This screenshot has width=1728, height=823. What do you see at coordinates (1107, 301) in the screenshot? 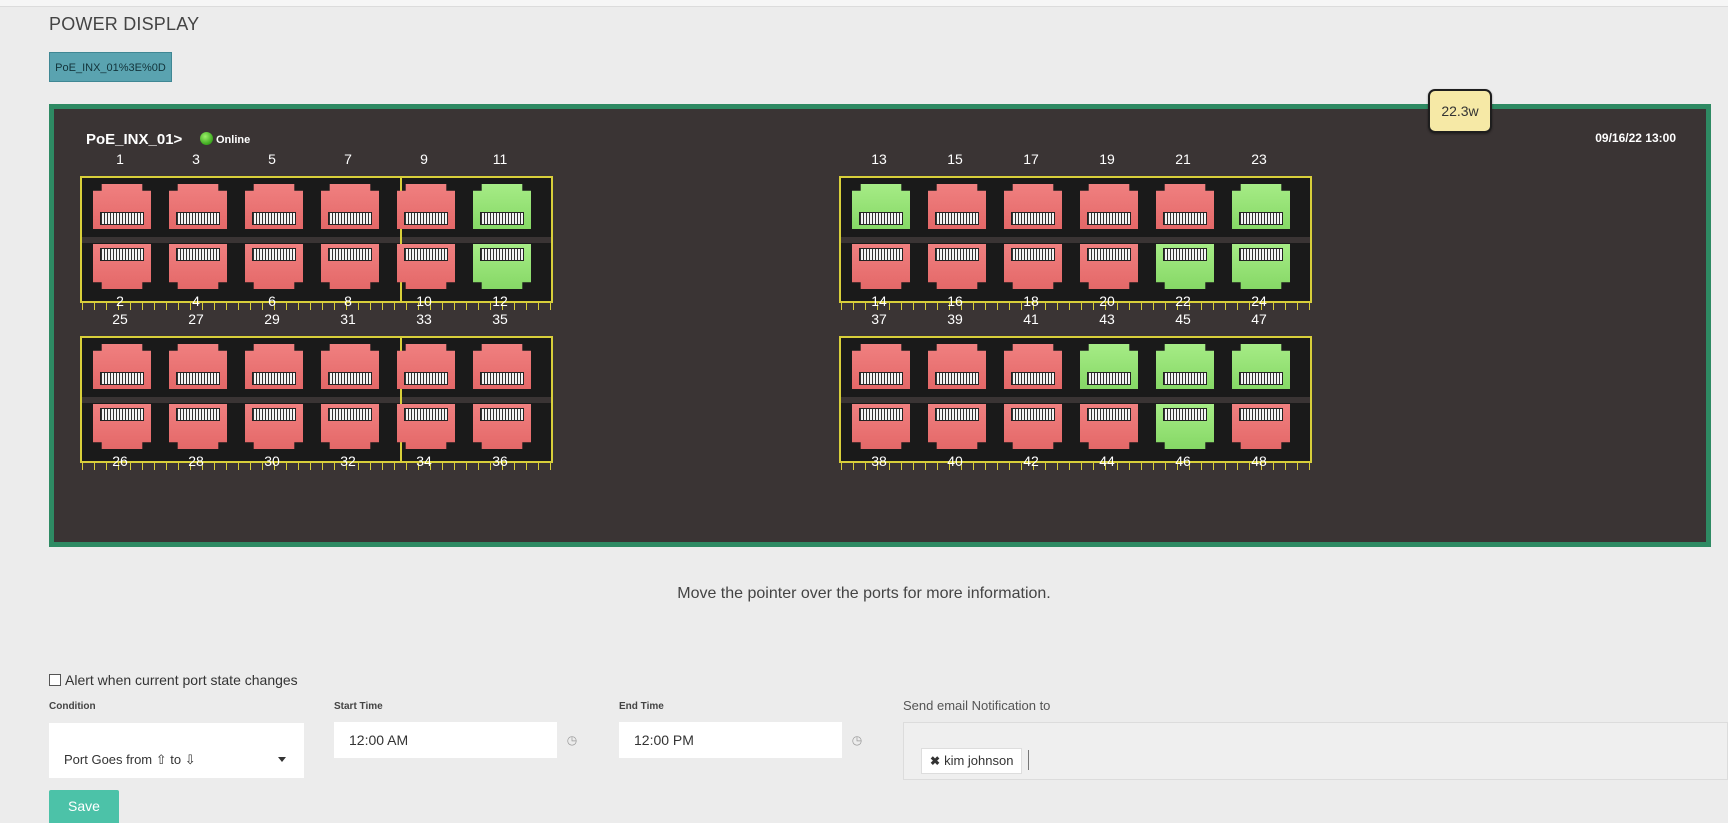
I see `port-number-label: 20` at bounding box center [1107, 301].